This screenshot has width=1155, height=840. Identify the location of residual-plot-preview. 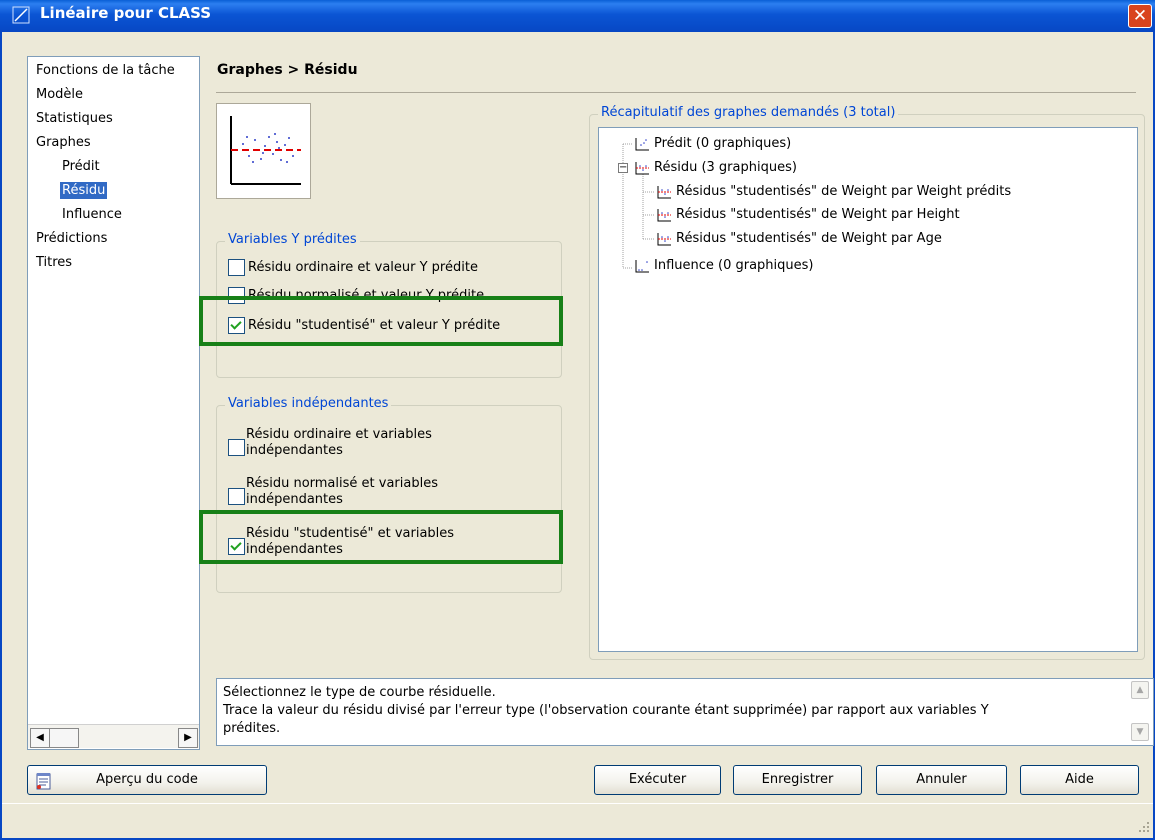
(263, 151).